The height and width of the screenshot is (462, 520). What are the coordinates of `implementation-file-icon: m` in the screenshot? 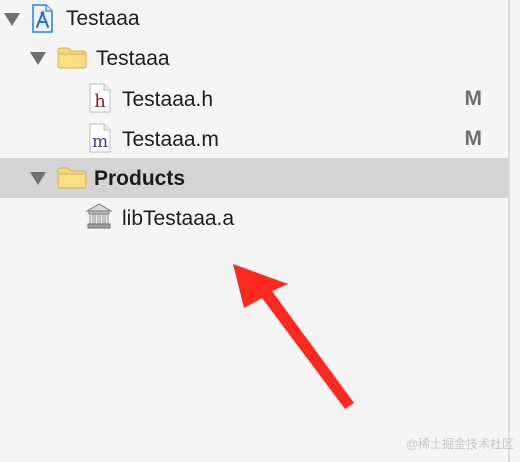 It's located at (100, 138).